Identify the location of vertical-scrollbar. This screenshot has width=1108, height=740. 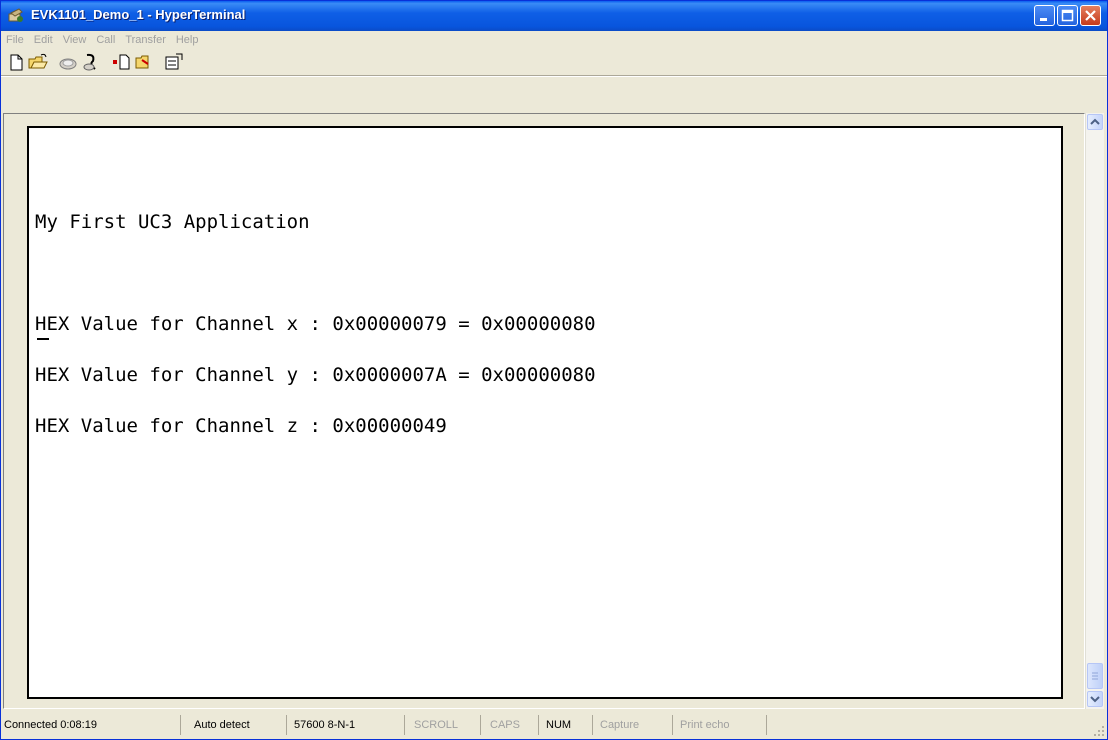
(1094, 411).